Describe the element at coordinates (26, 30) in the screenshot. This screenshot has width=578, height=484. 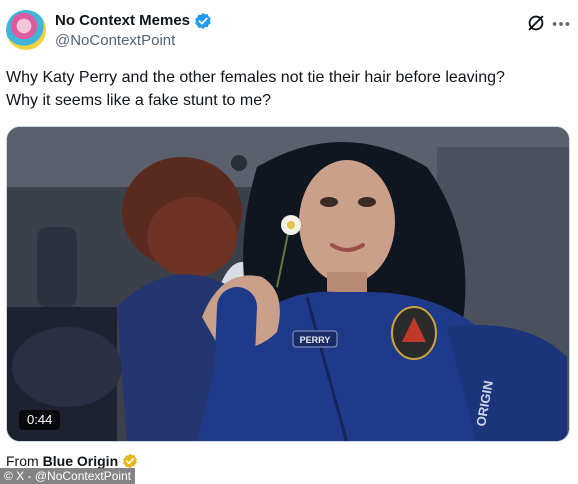
I see `author-avatar` at that location.